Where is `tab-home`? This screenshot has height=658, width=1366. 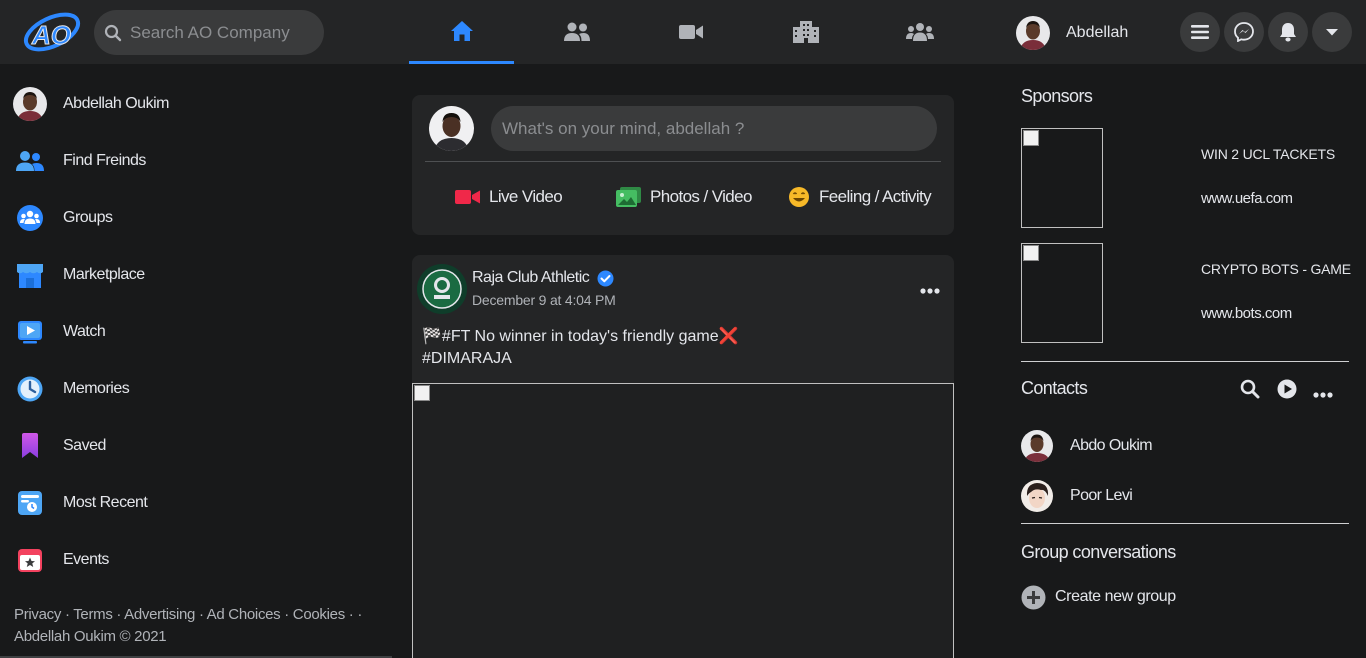
tab-home is located at coordinates (461, 32).